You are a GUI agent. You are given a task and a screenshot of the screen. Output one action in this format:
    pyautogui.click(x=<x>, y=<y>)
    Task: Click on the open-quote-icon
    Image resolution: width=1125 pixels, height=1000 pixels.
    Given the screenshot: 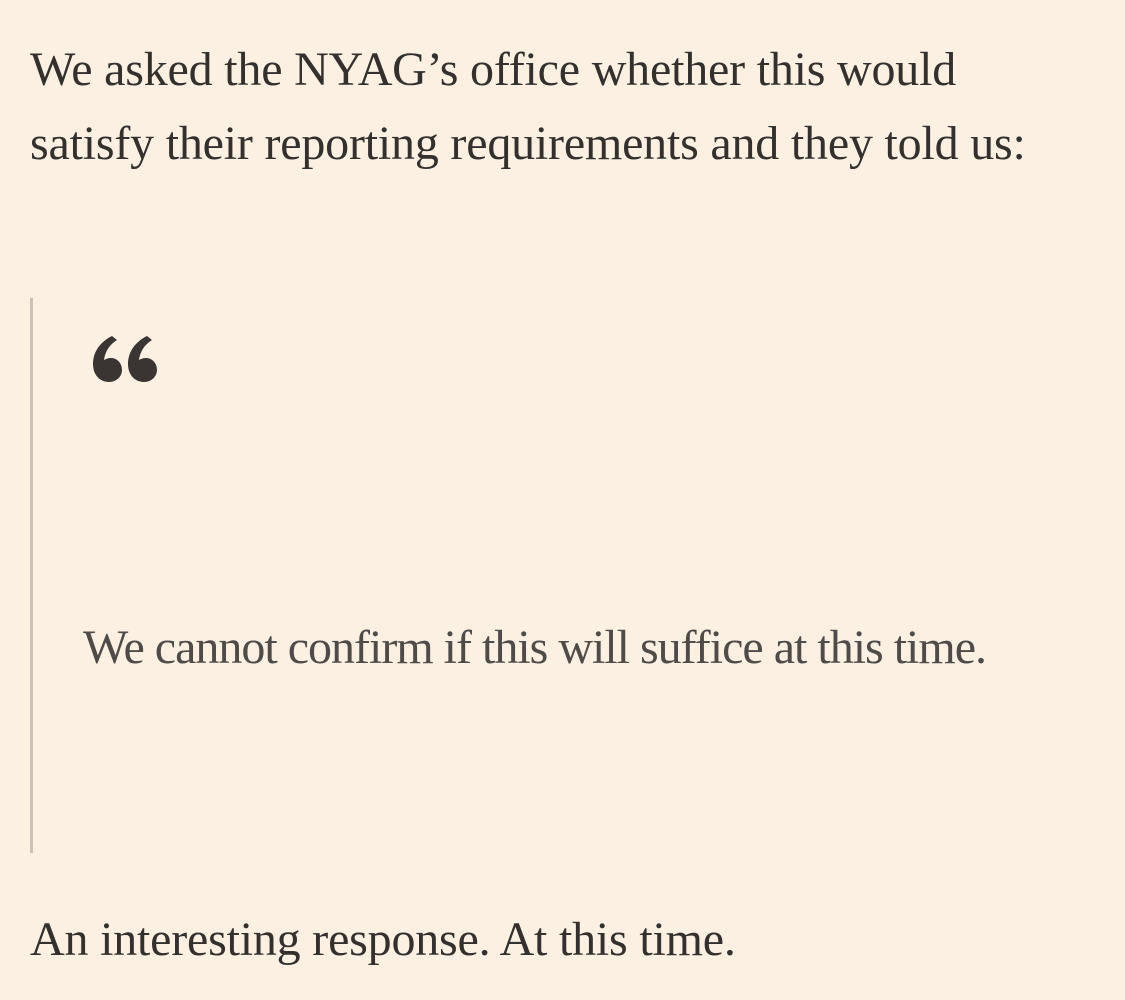 What is the action you would take?
    pyautogui.click(x=125, y=359)
    